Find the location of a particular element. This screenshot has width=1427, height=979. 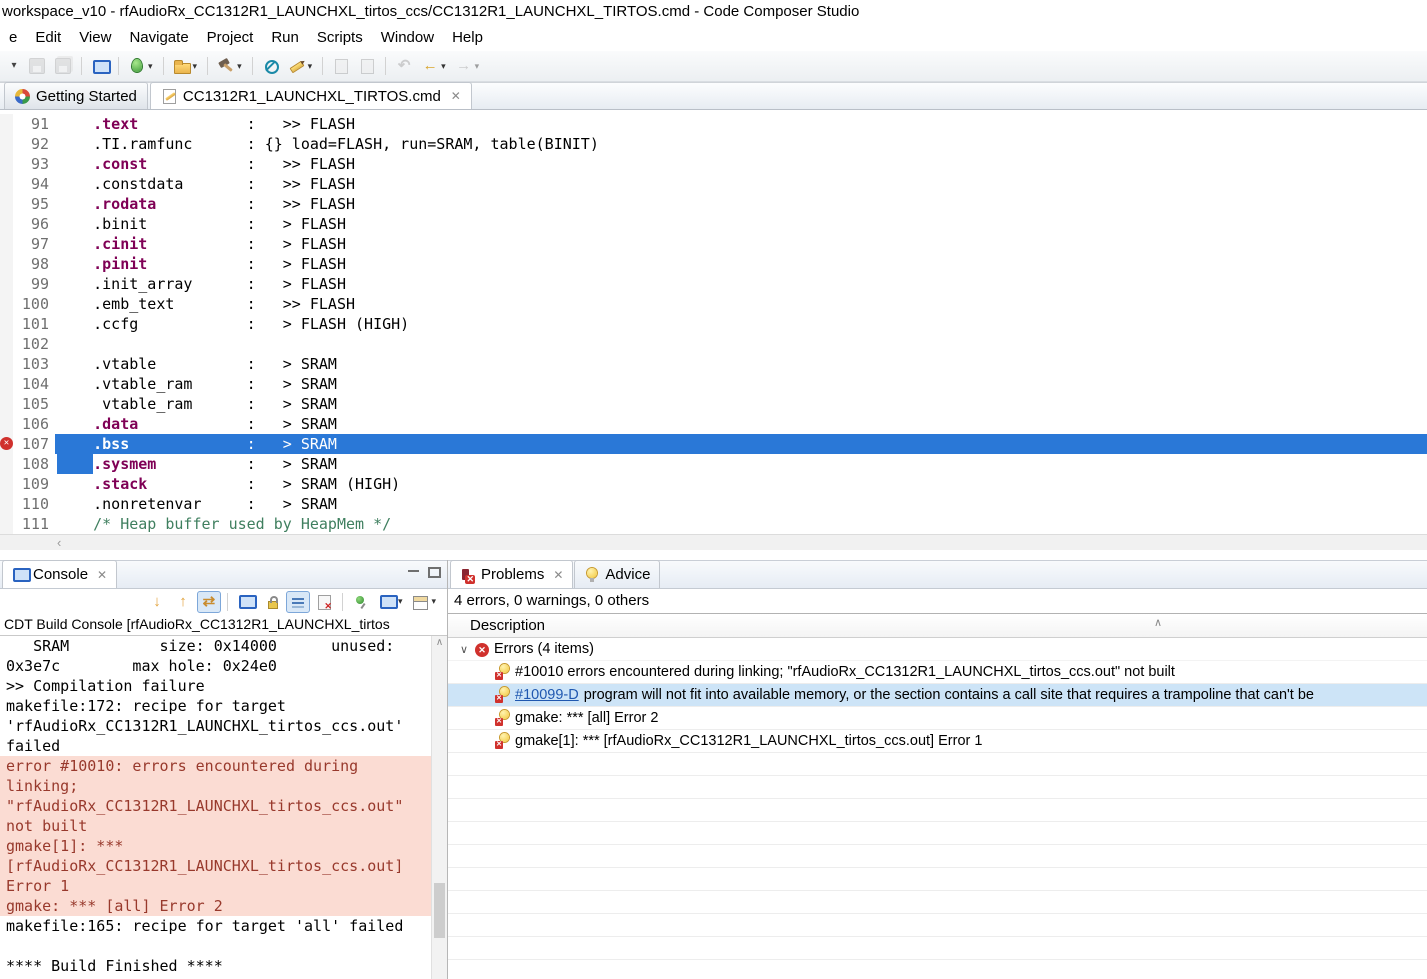

code-text: .text : >> FLASH is located at coordinates (741, 124).